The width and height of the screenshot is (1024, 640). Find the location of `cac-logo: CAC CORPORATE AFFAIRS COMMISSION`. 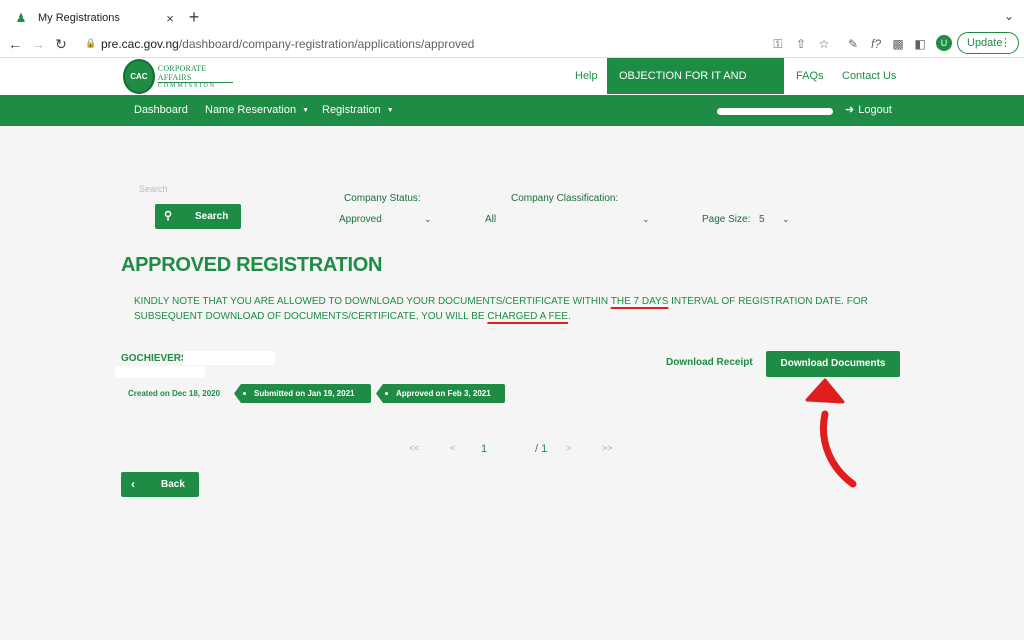

cac-logo: CAC CORPORATE AFFAIRS COMMISSION is located at coordinates (178, 76).